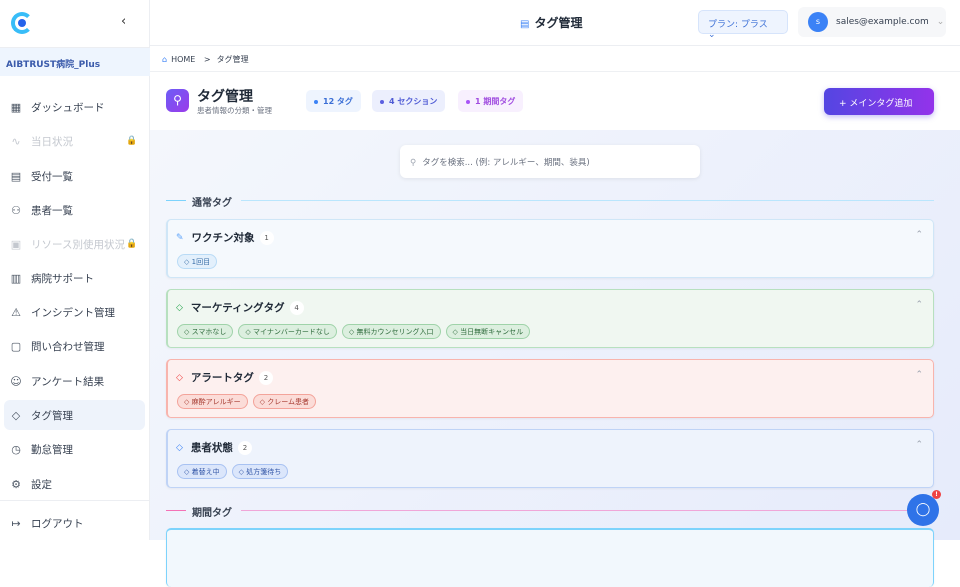 The width and height of the screenshot is (960, 587). I want to click on user-menu: s sales@example.com ⌄, so click(872, 22).